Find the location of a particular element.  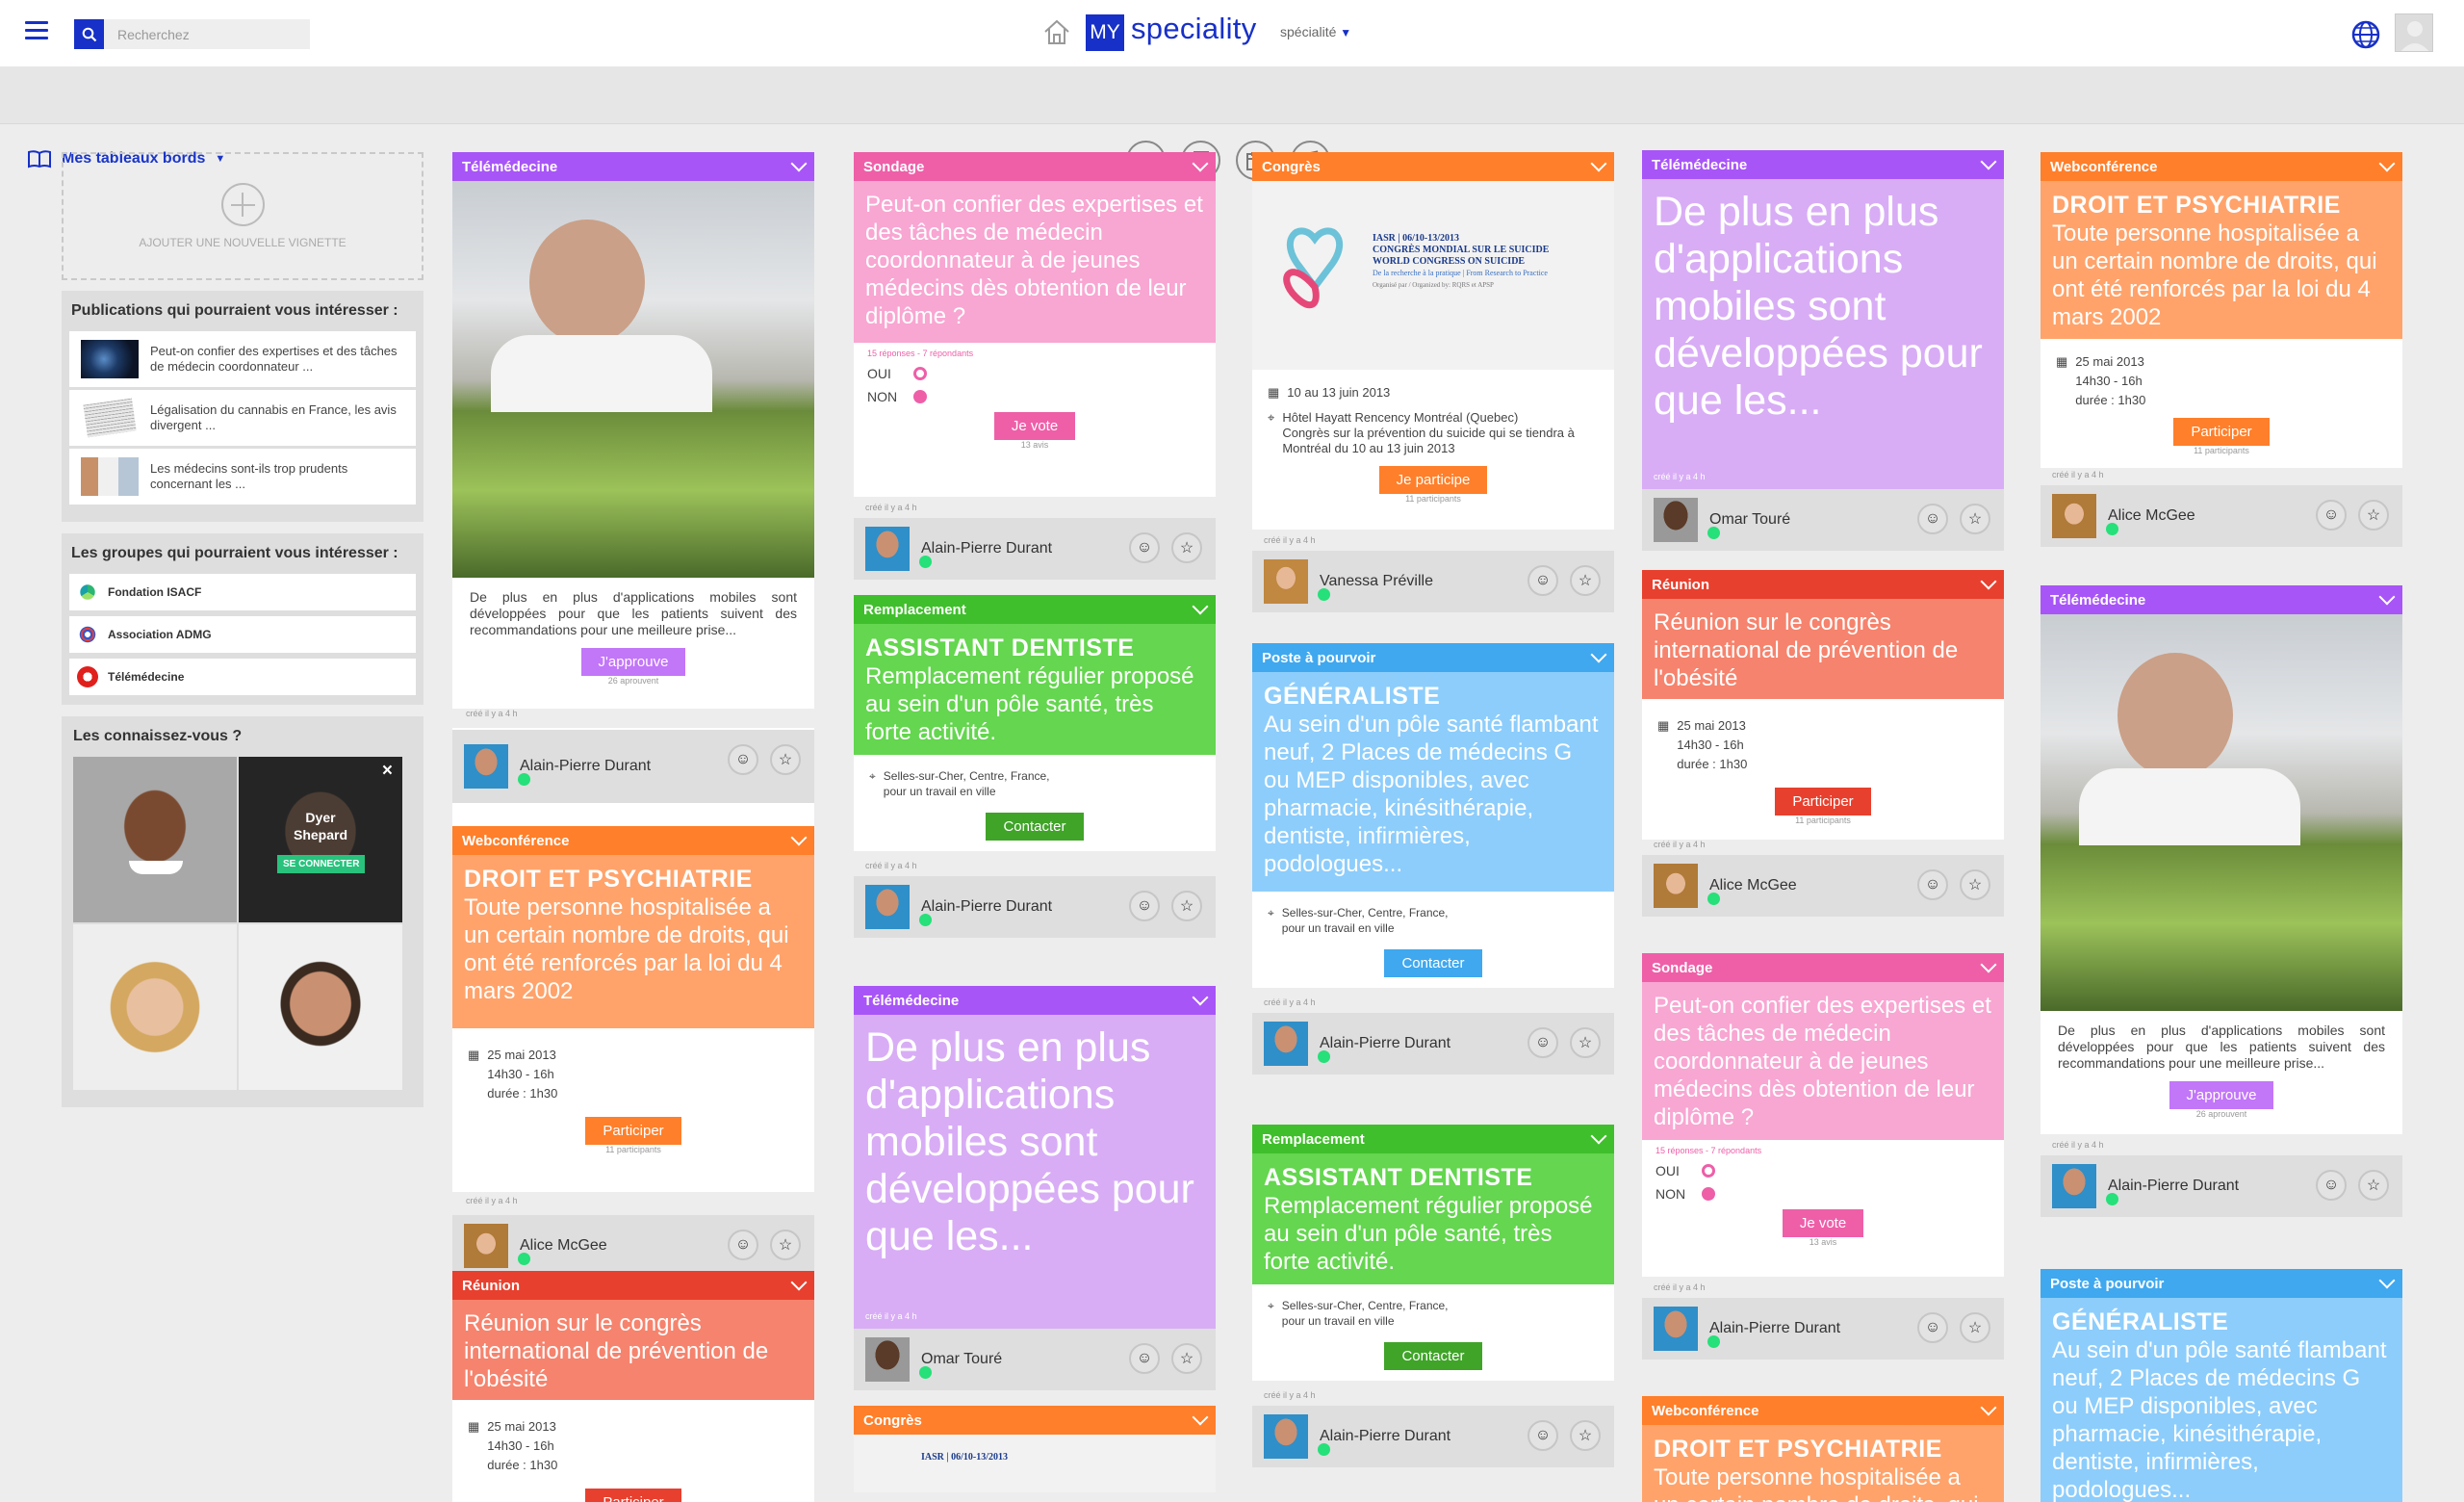

user-name: Vanessa Préville is located at coordinates (1376, 581).